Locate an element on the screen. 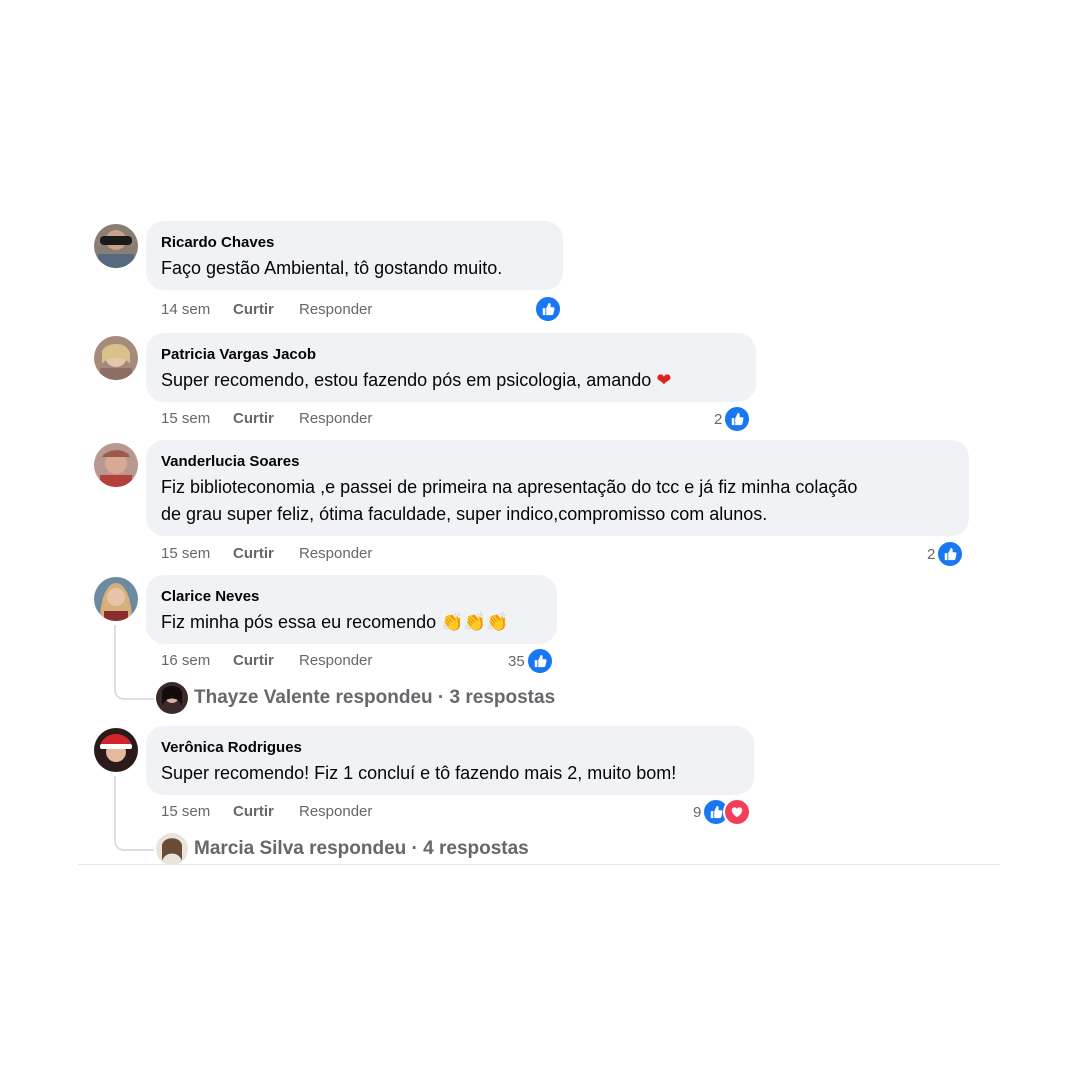  view-replies-link: Marcia Silva respondeu · 4 respostas is located at coordinates (342, 849).